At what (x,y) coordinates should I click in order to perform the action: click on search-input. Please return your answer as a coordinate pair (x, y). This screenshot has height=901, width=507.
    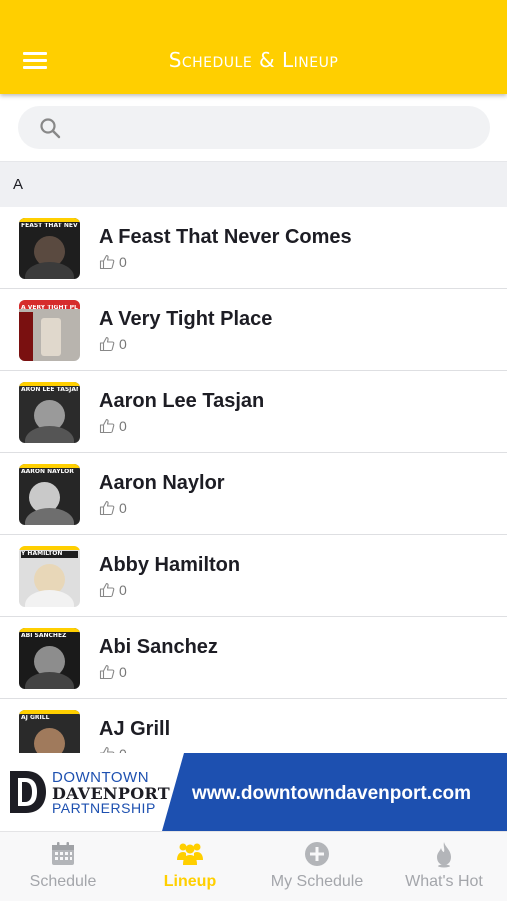
    Looking at the image, I should click on (276, 128).